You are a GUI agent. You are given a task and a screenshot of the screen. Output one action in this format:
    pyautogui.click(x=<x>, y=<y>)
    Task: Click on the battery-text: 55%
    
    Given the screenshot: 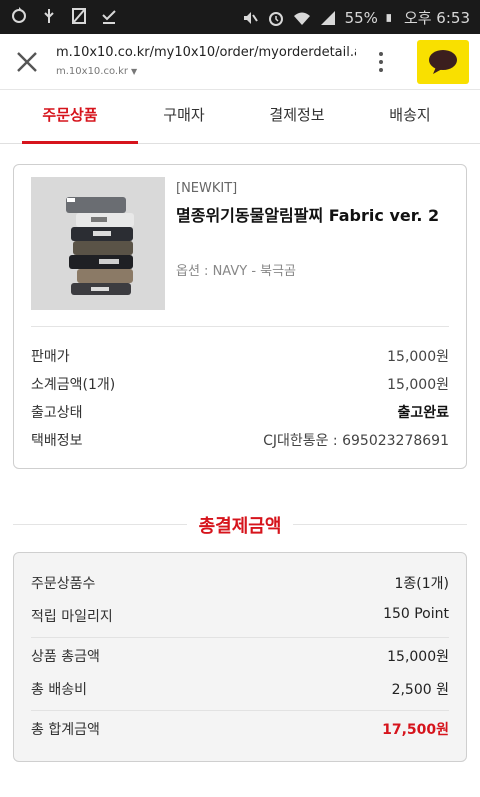 What is the action you would take?
    pyautogui.click(x=361, y=17)
    